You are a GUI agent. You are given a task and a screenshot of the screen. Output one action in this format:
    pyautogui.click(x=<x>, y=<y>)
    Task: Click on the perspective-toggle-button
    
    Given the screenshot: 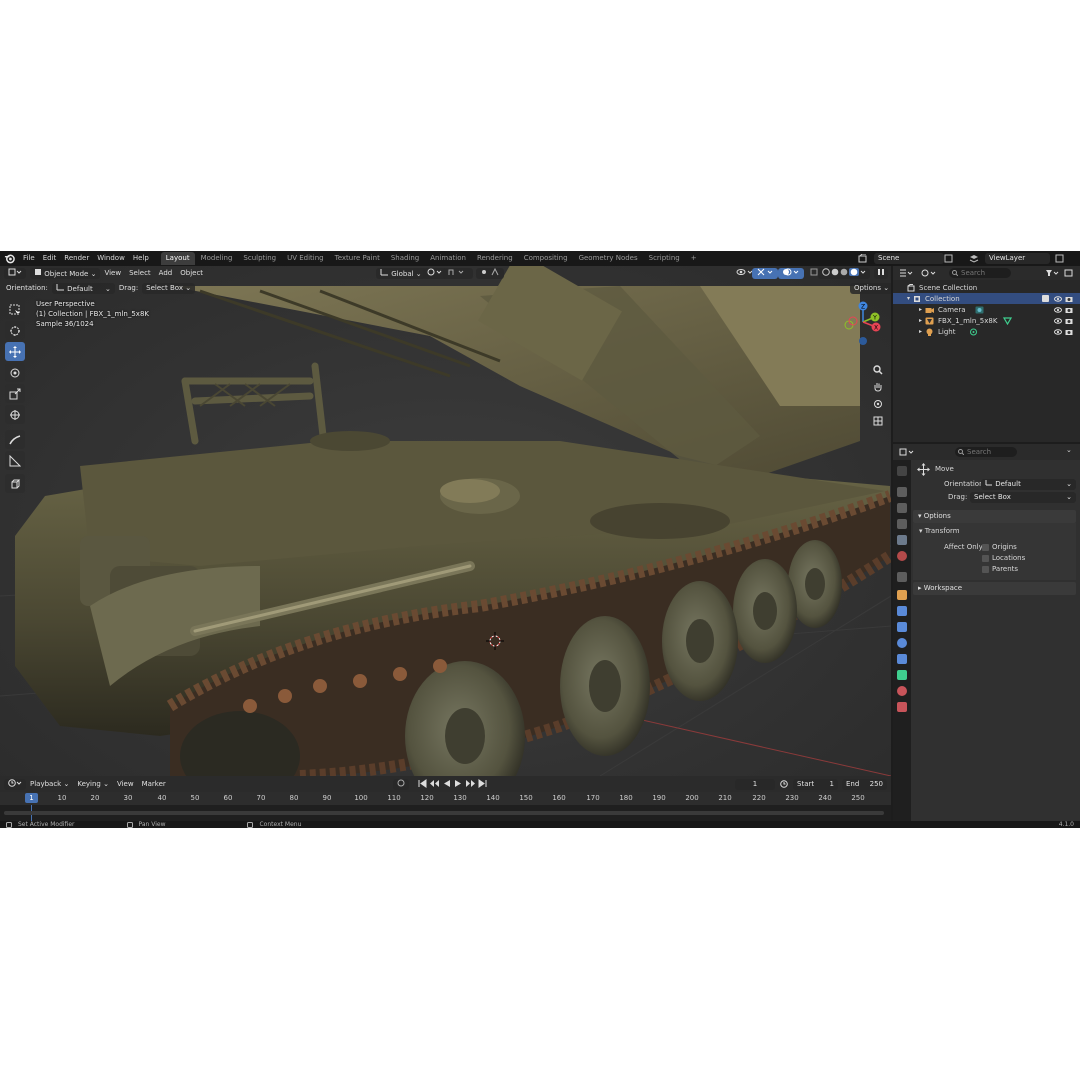 What is the action you would take?
    pyautogui.click(x=878, y=421)
    